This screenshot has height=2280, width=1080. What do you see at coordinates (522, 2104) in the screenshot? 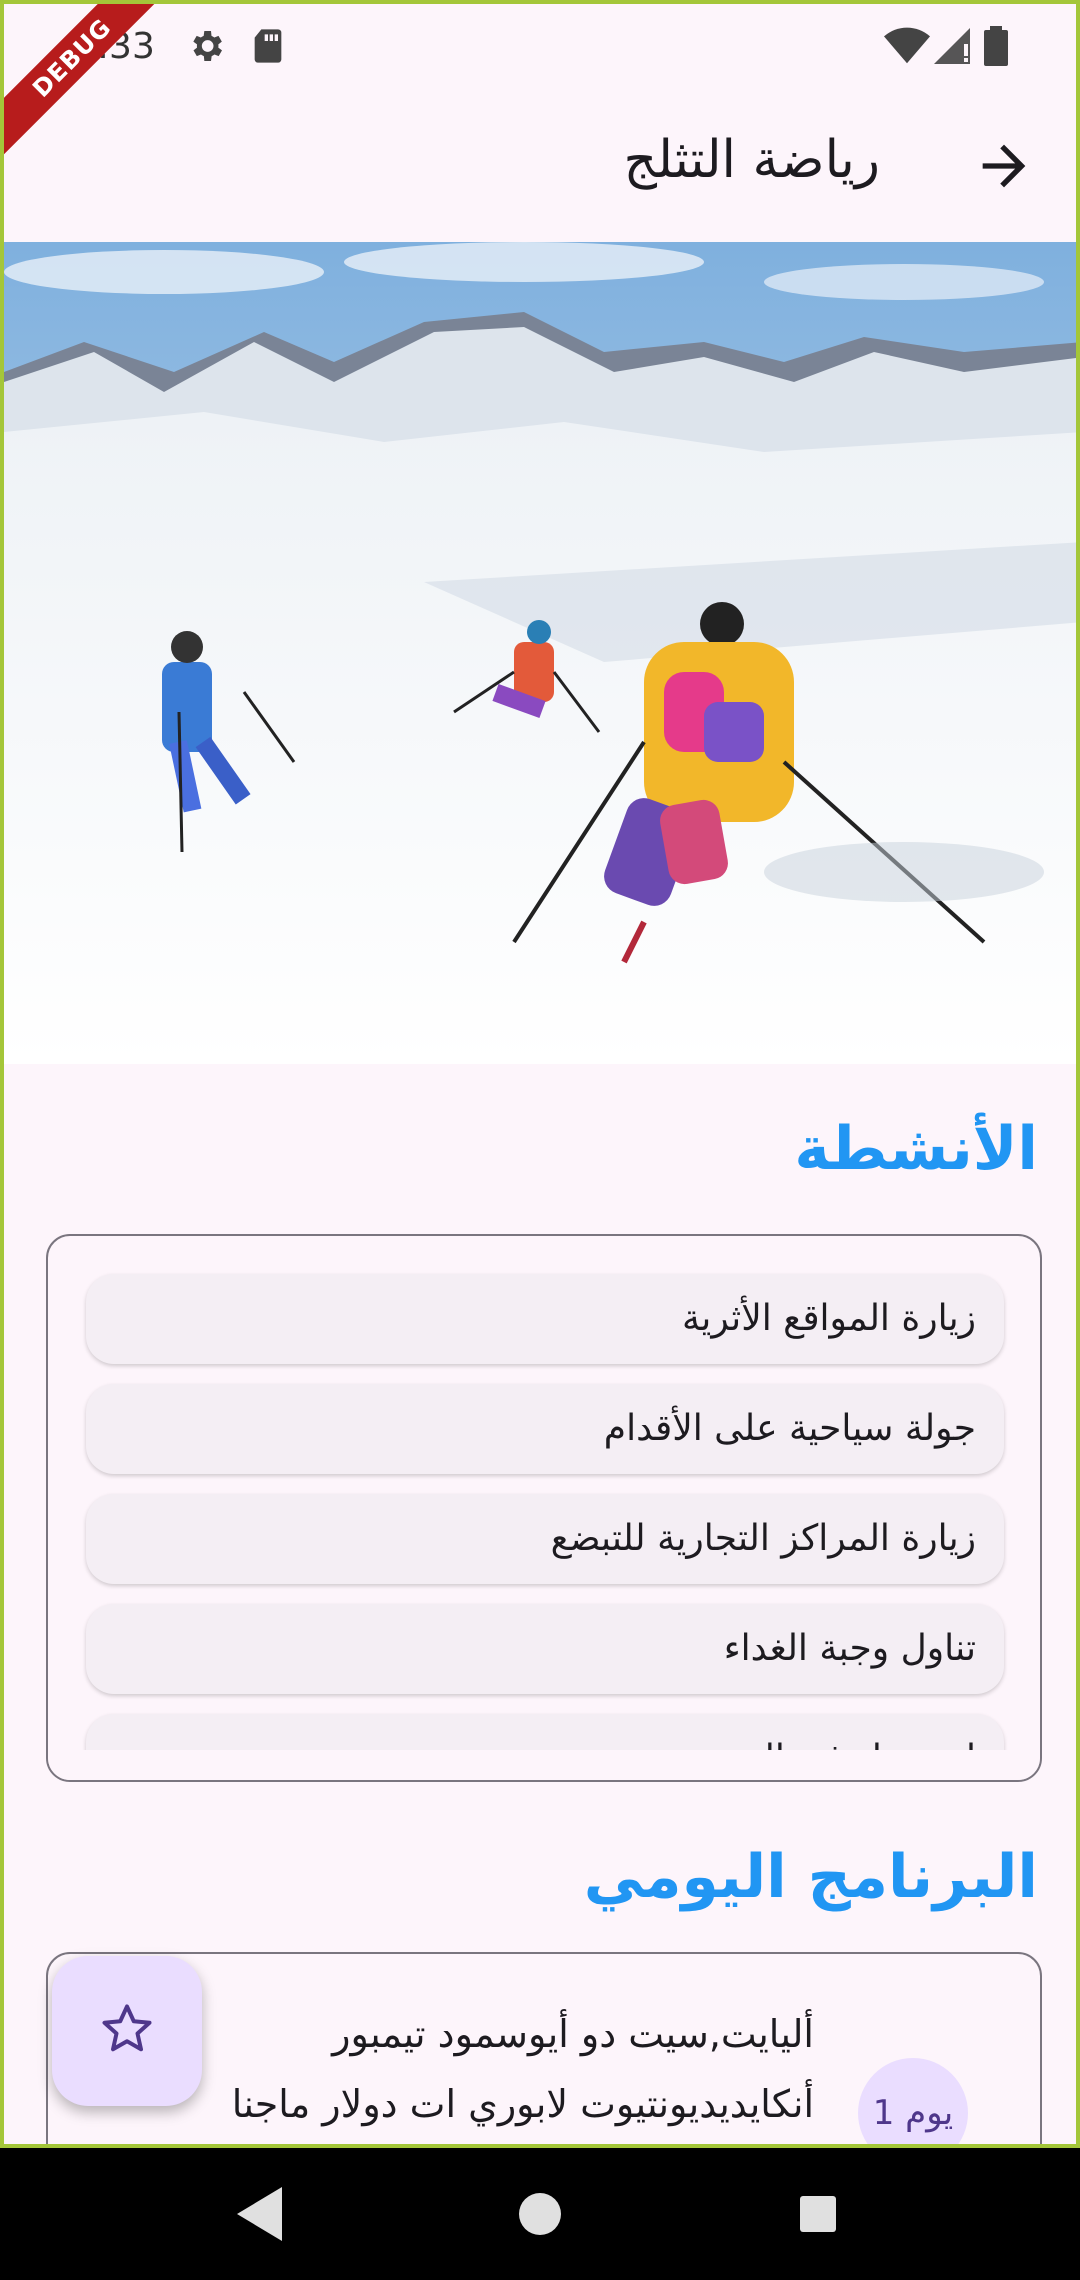
I see `program-line: أنكايديديونتيوت لابوري ات دولار ماجنا` at bounding box center [522, 2104].